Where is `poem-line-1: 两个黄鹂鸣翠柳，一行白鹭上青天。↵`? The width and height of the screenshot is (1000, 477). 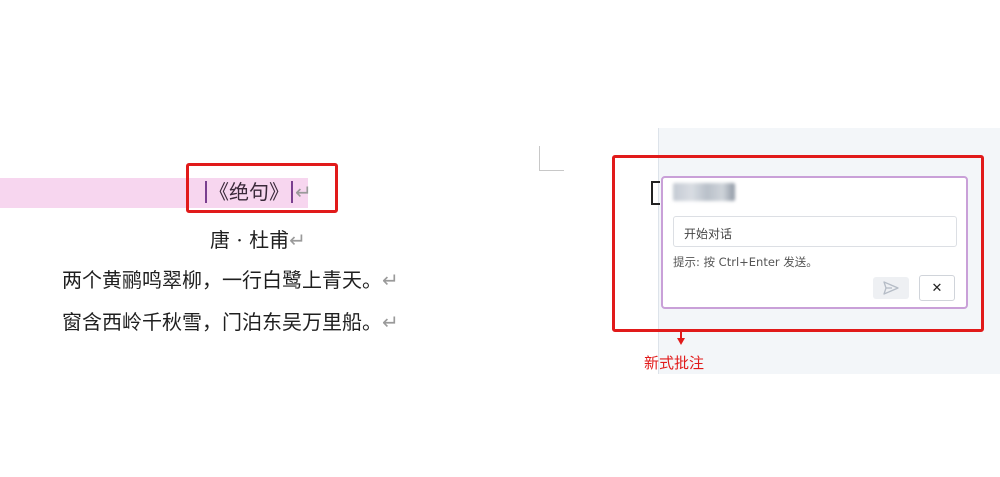 poem-line-1: 两个黄鹂鸣翠柳，一行白鹭上青天。↵ is located at coordinates (230, 278).